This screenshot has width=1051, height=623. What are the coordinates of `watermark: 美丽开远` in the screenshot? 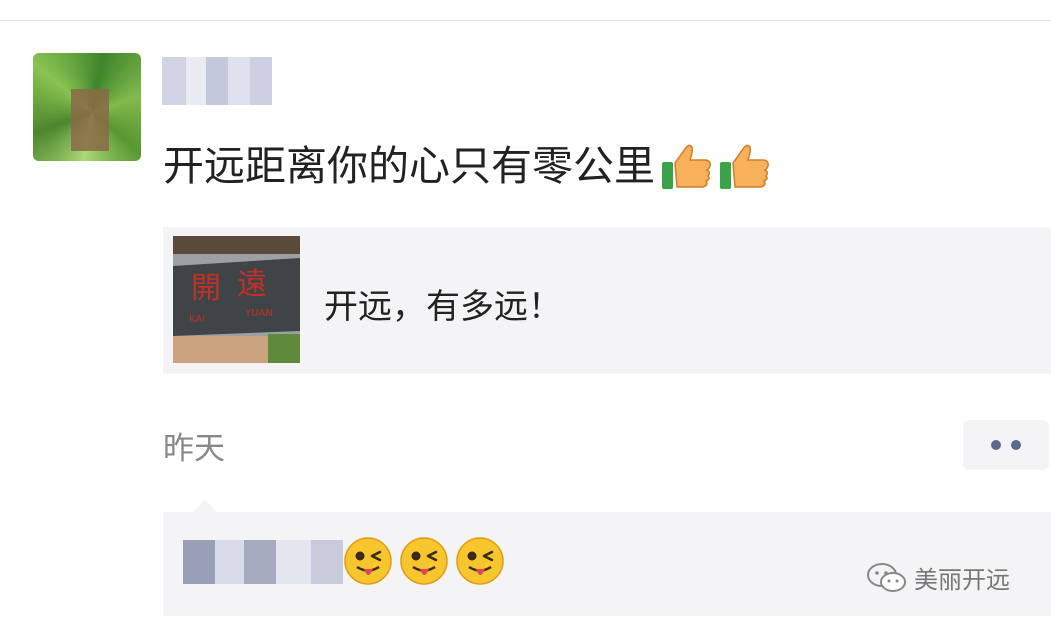 It's located at (938, 577).